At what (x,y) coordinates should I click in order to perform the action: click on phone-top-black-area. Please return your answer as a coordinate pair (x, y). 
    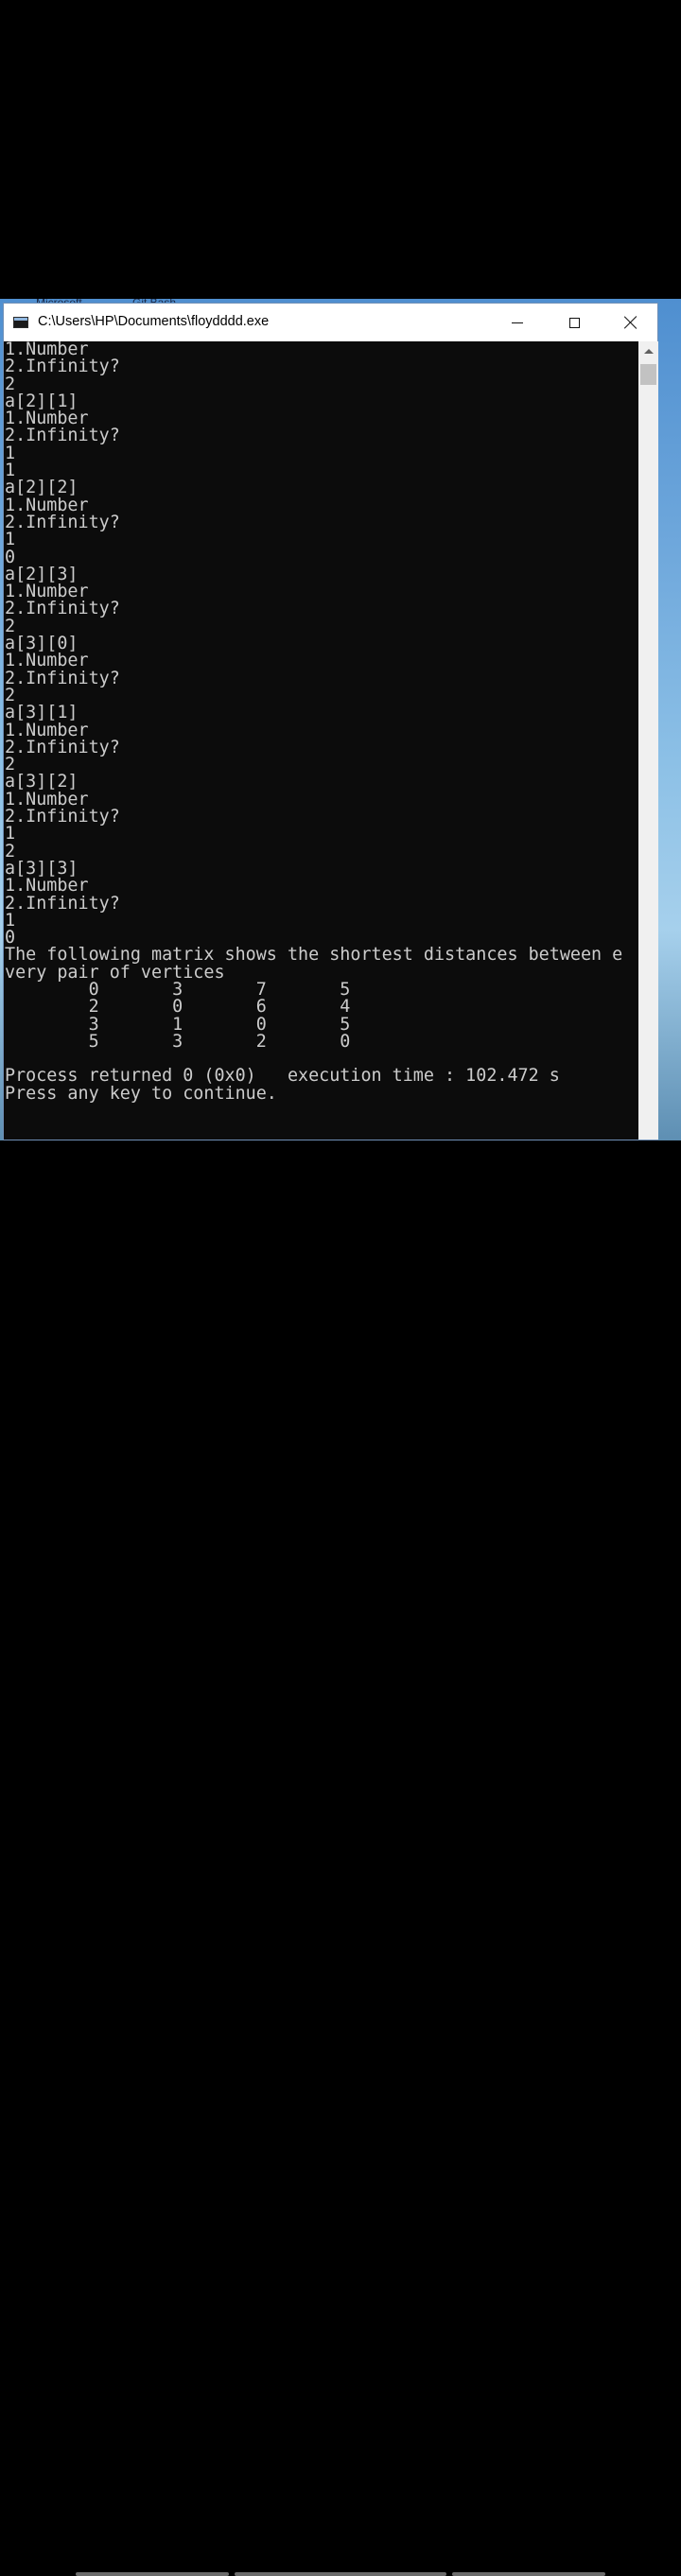
    Looking at the image, I should click on (340, 149).